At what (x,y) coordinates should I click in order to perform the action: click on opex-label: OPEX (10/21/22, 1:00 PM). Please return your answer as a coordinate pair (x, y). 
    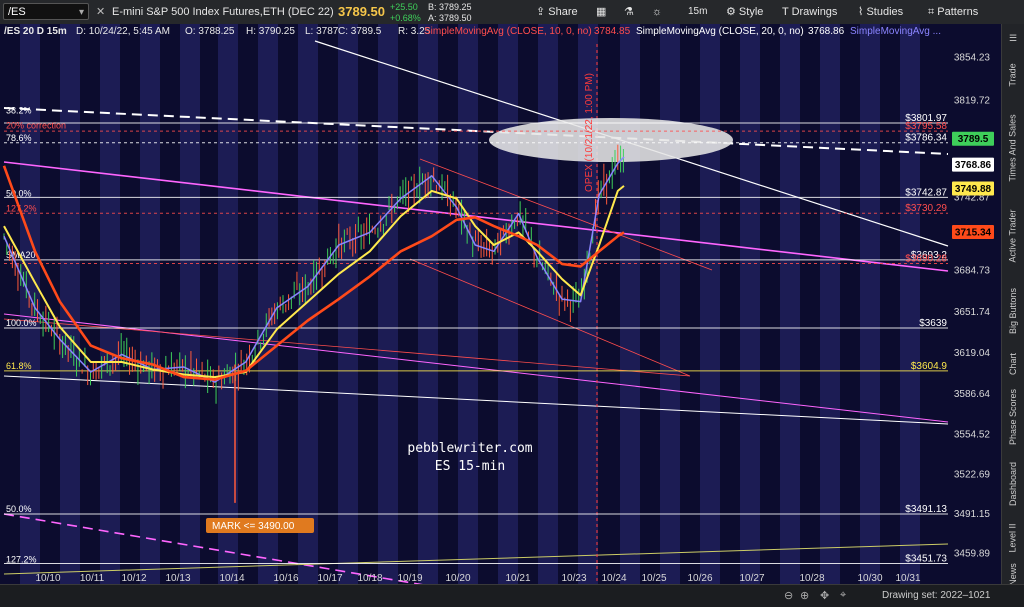
    Looking at the image, I should click on (589, 132).